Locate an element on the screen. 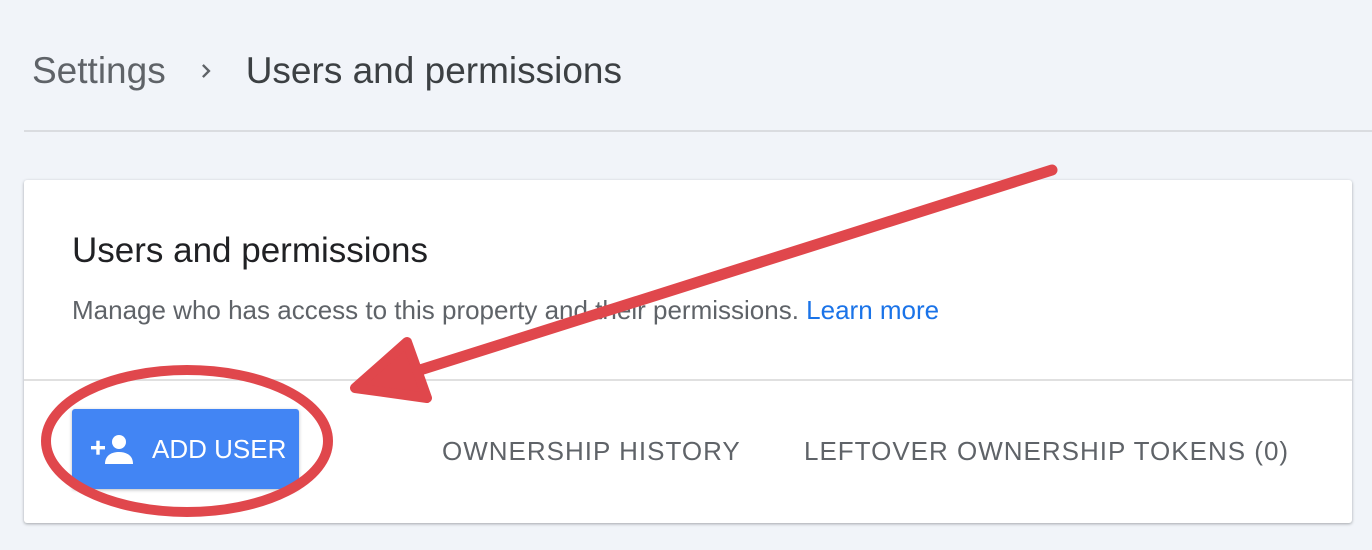 Image resolution: width=1372 pixels, height=550 pixels. ownership-history-button: OWNERSHIP HISTORY is located at coordinates (591, 451).